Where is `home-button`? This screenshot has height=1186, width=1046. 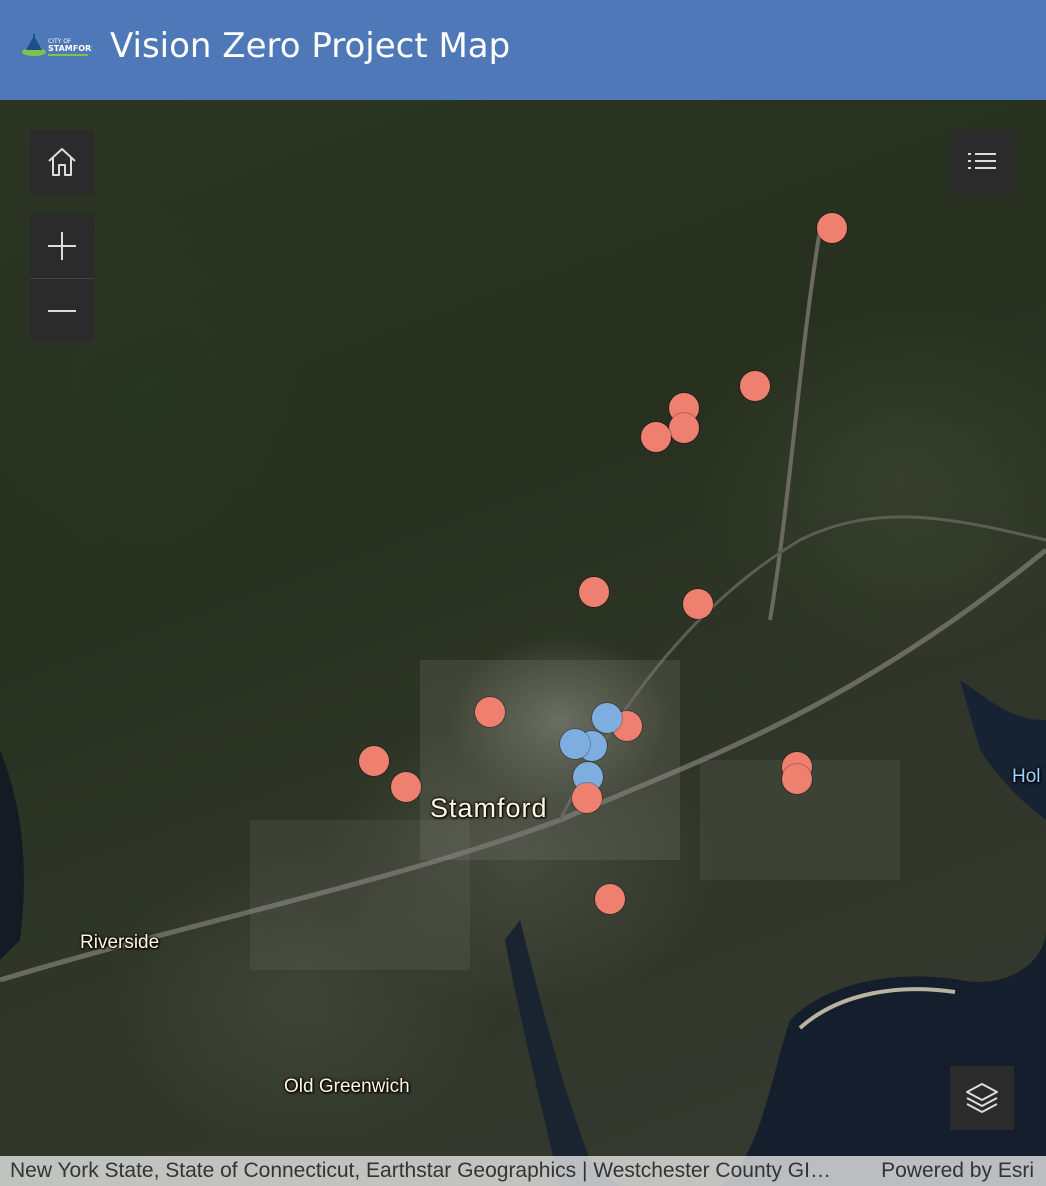 home-button is located at coordinates (62, 162).